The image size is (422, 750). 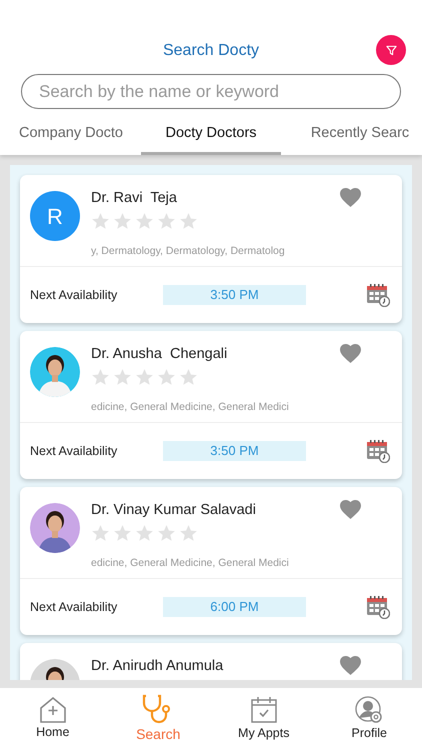 What do you see at coordinates (71, 135) in the screenshot?
I see `tab: Company Docto` at bounding box center [71, 135].